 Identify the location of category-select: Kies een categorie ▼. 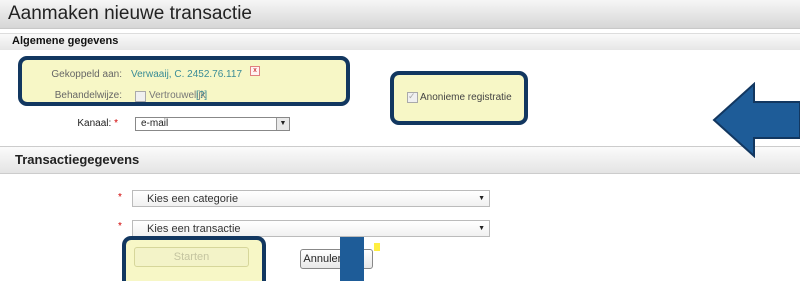
(311, 198).